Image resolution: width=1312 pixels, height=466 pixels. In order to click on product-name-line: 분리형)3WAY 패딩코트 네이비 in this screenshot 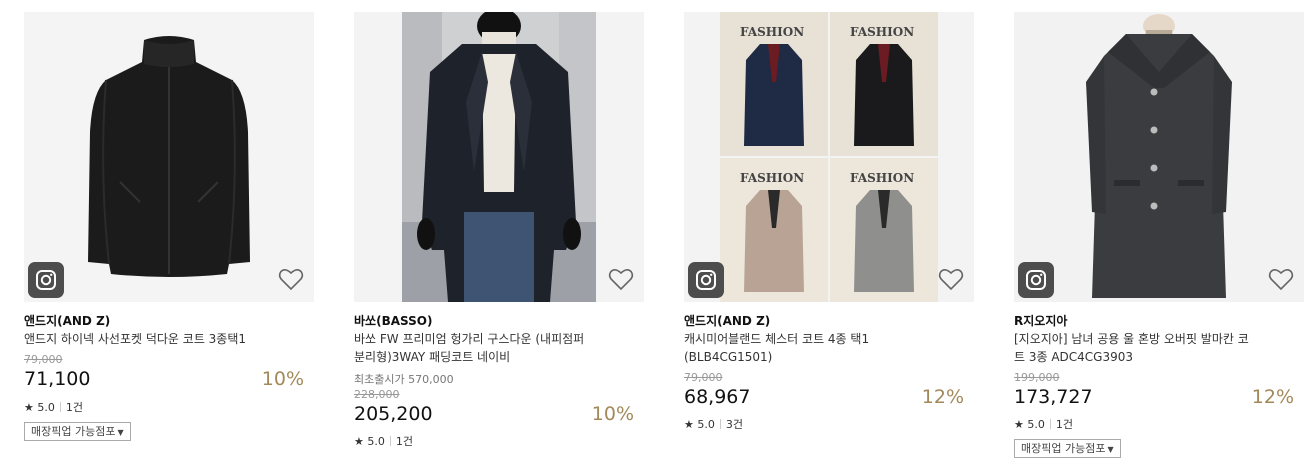, I will do `click(432, 357)`.